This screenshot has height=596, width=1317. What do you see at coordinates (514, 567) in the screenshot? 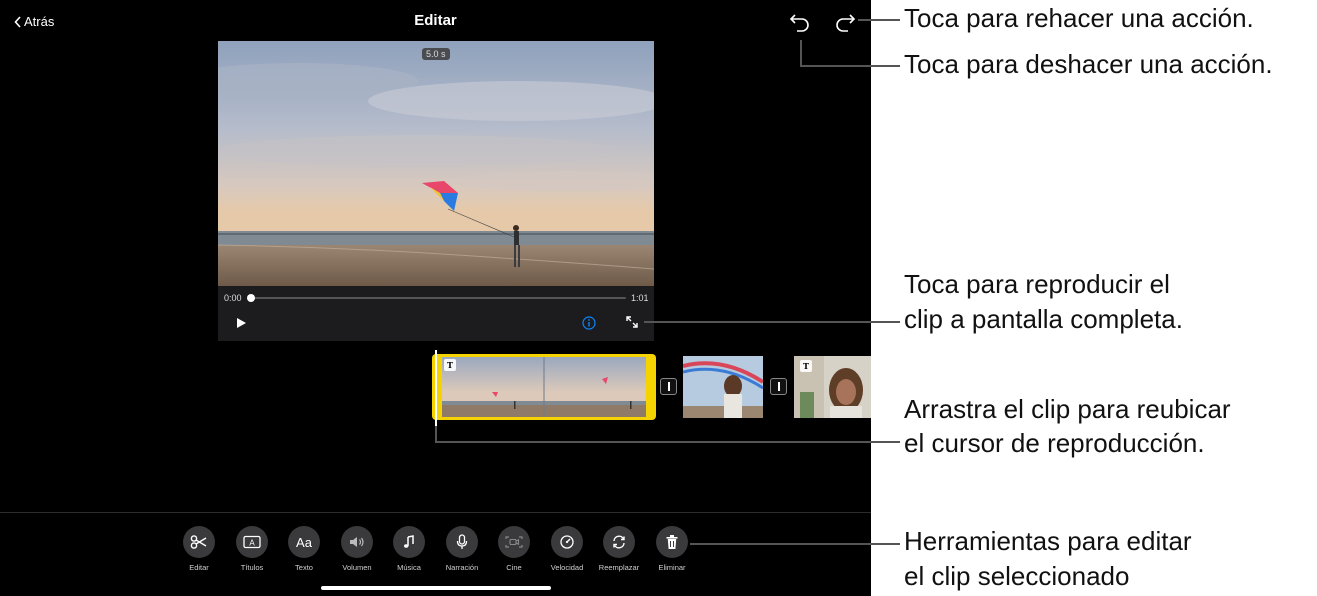
I see `tool-label: Cine` at bounding box center [514, 567].